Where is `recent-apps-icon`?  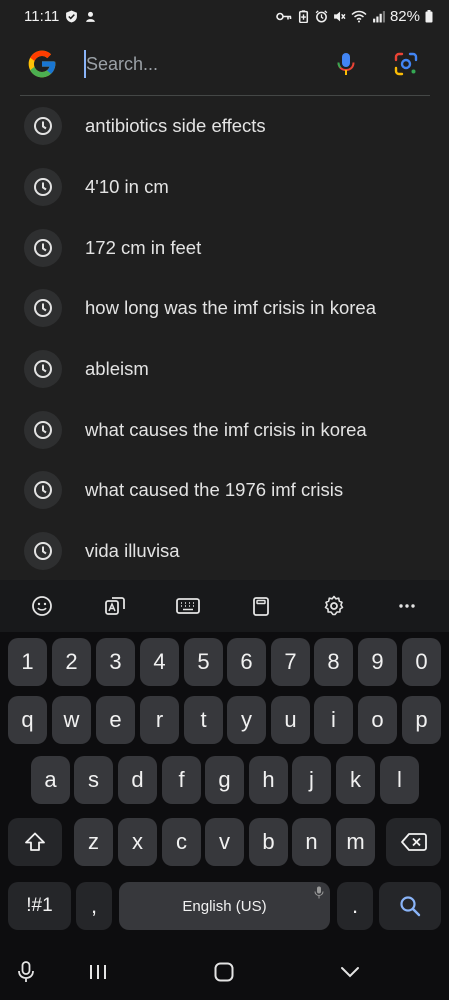
recent-apps-icon is located at coordinates (98, 972).